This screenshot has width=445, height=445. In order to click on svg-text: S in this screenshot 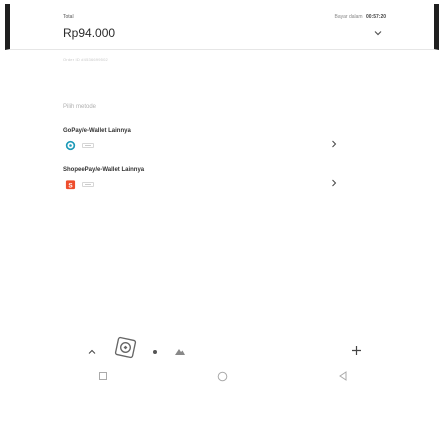, I will do `click(70, 185)`.